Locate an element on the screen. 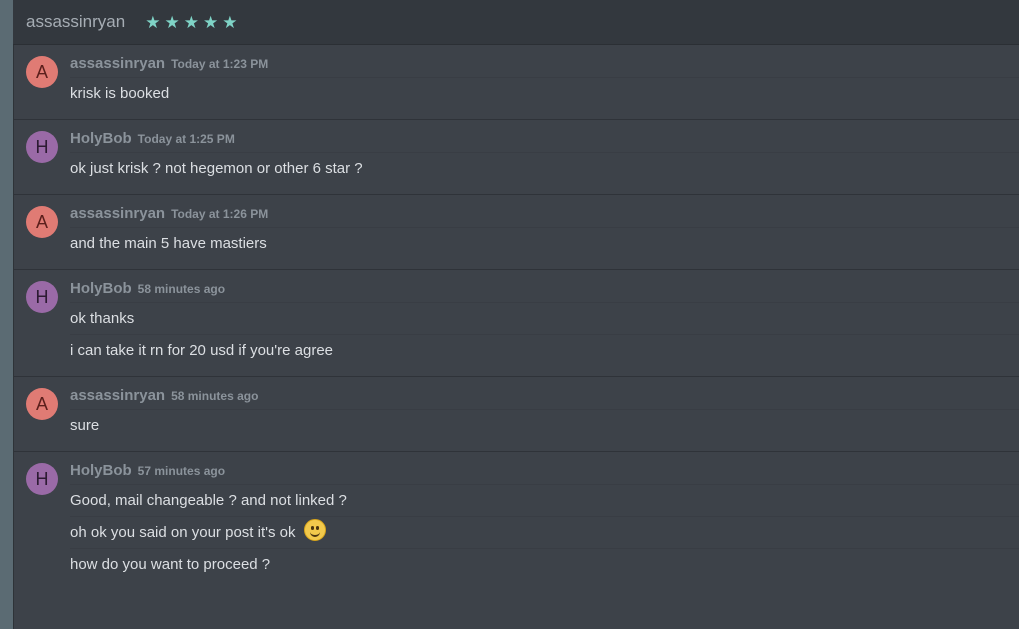  message-text: Good, mail changeable ? and not linked ? is located at coordinates (544, 501).